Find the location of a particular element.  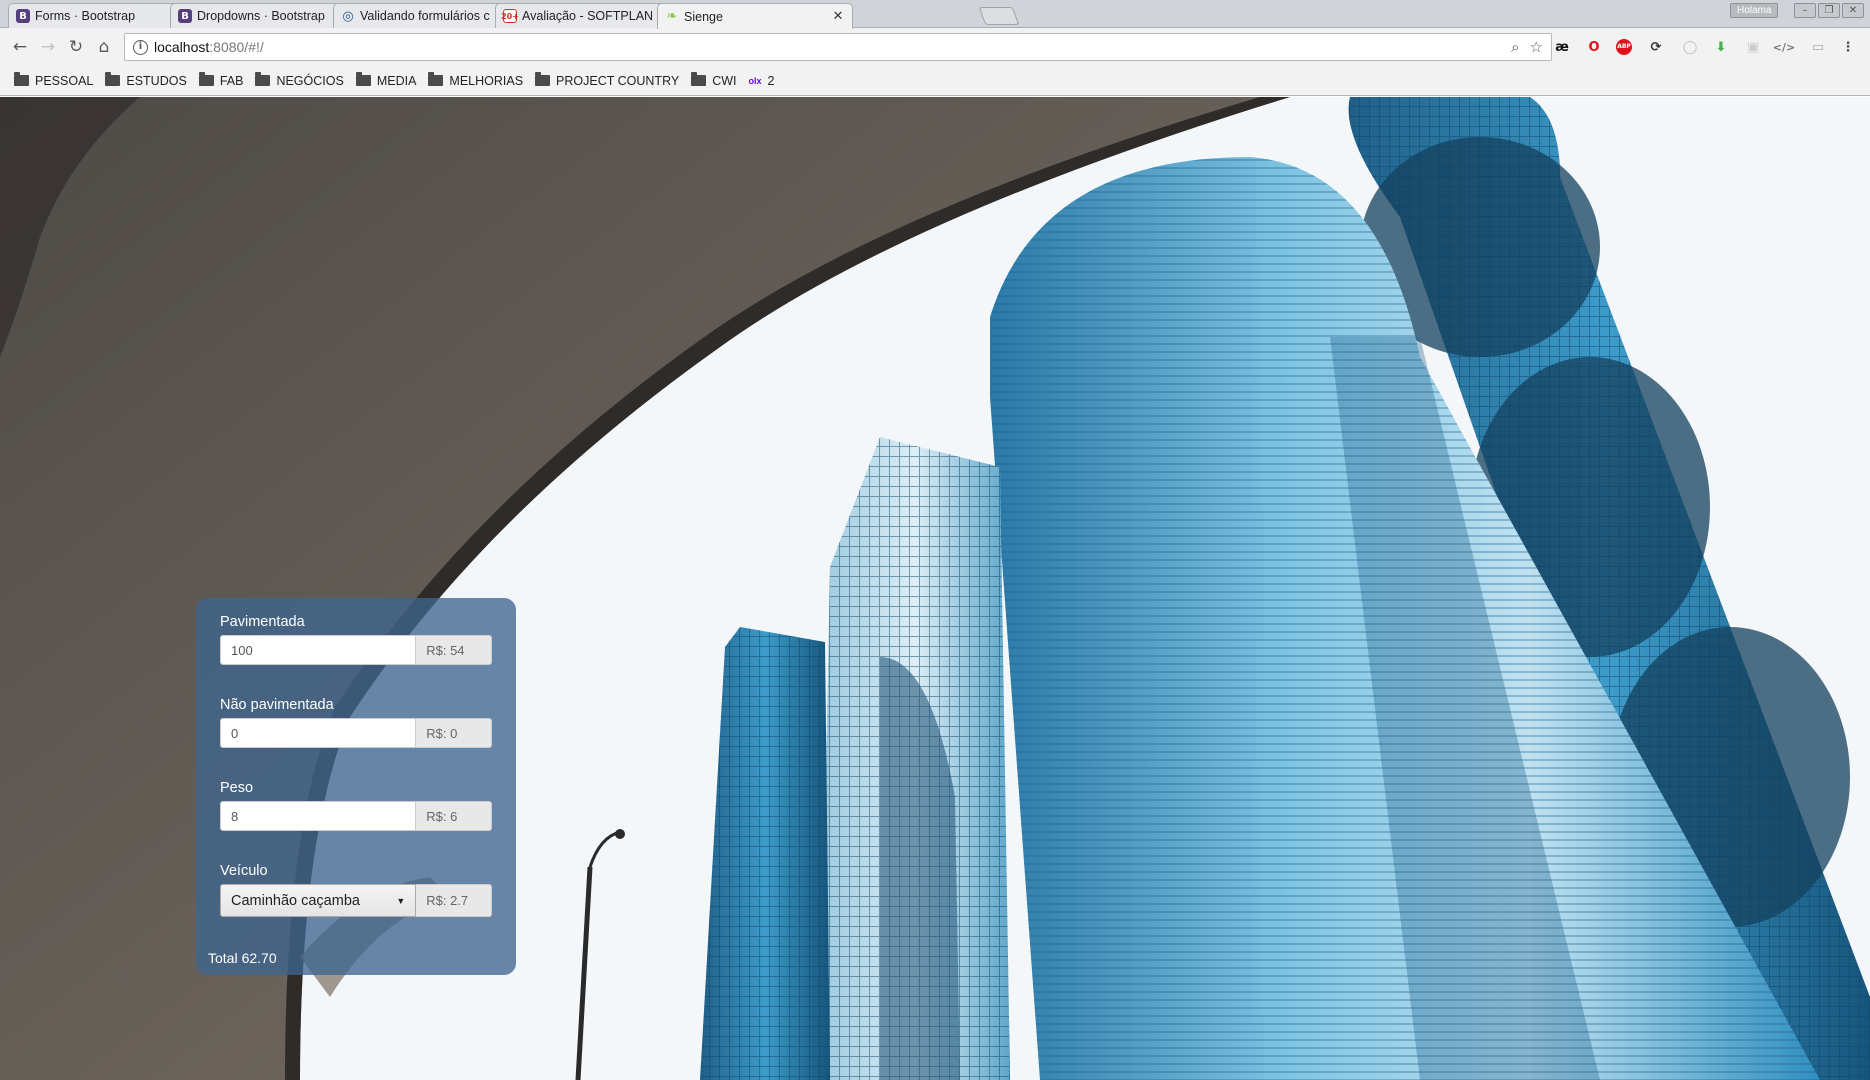

bookmark-label: ESTUDOS is located at coordinates (156, 80).